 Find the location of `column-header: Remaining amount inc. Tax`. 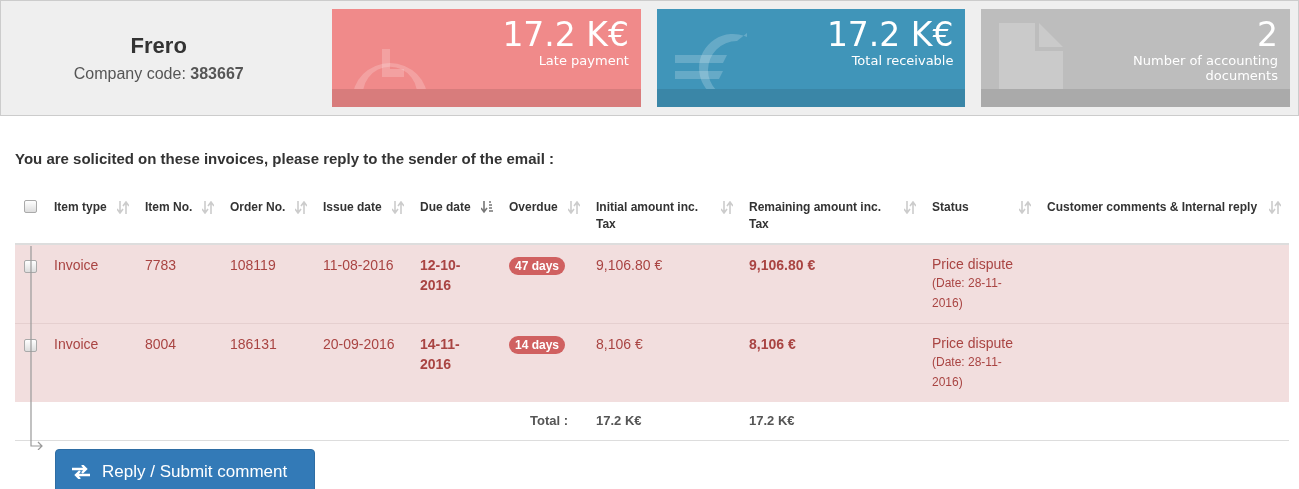

column-header: Remaining amount inc. Tax is located at coordinates (824, 216).